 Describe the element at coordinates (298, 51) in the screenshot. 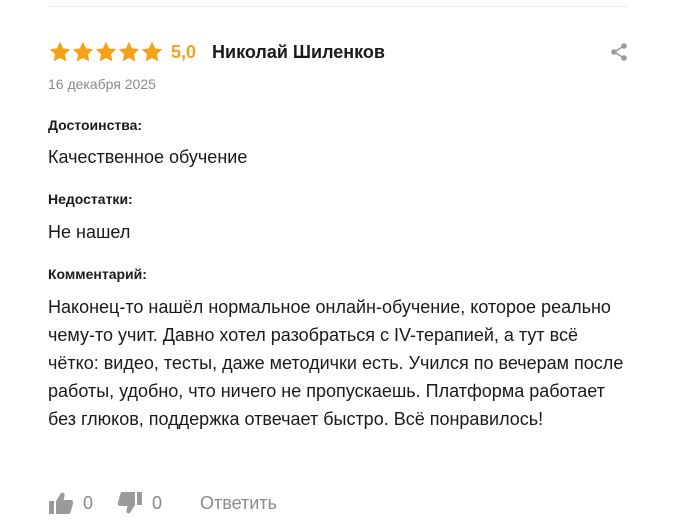

I see `author-name: Николай Шиленков` at that location.